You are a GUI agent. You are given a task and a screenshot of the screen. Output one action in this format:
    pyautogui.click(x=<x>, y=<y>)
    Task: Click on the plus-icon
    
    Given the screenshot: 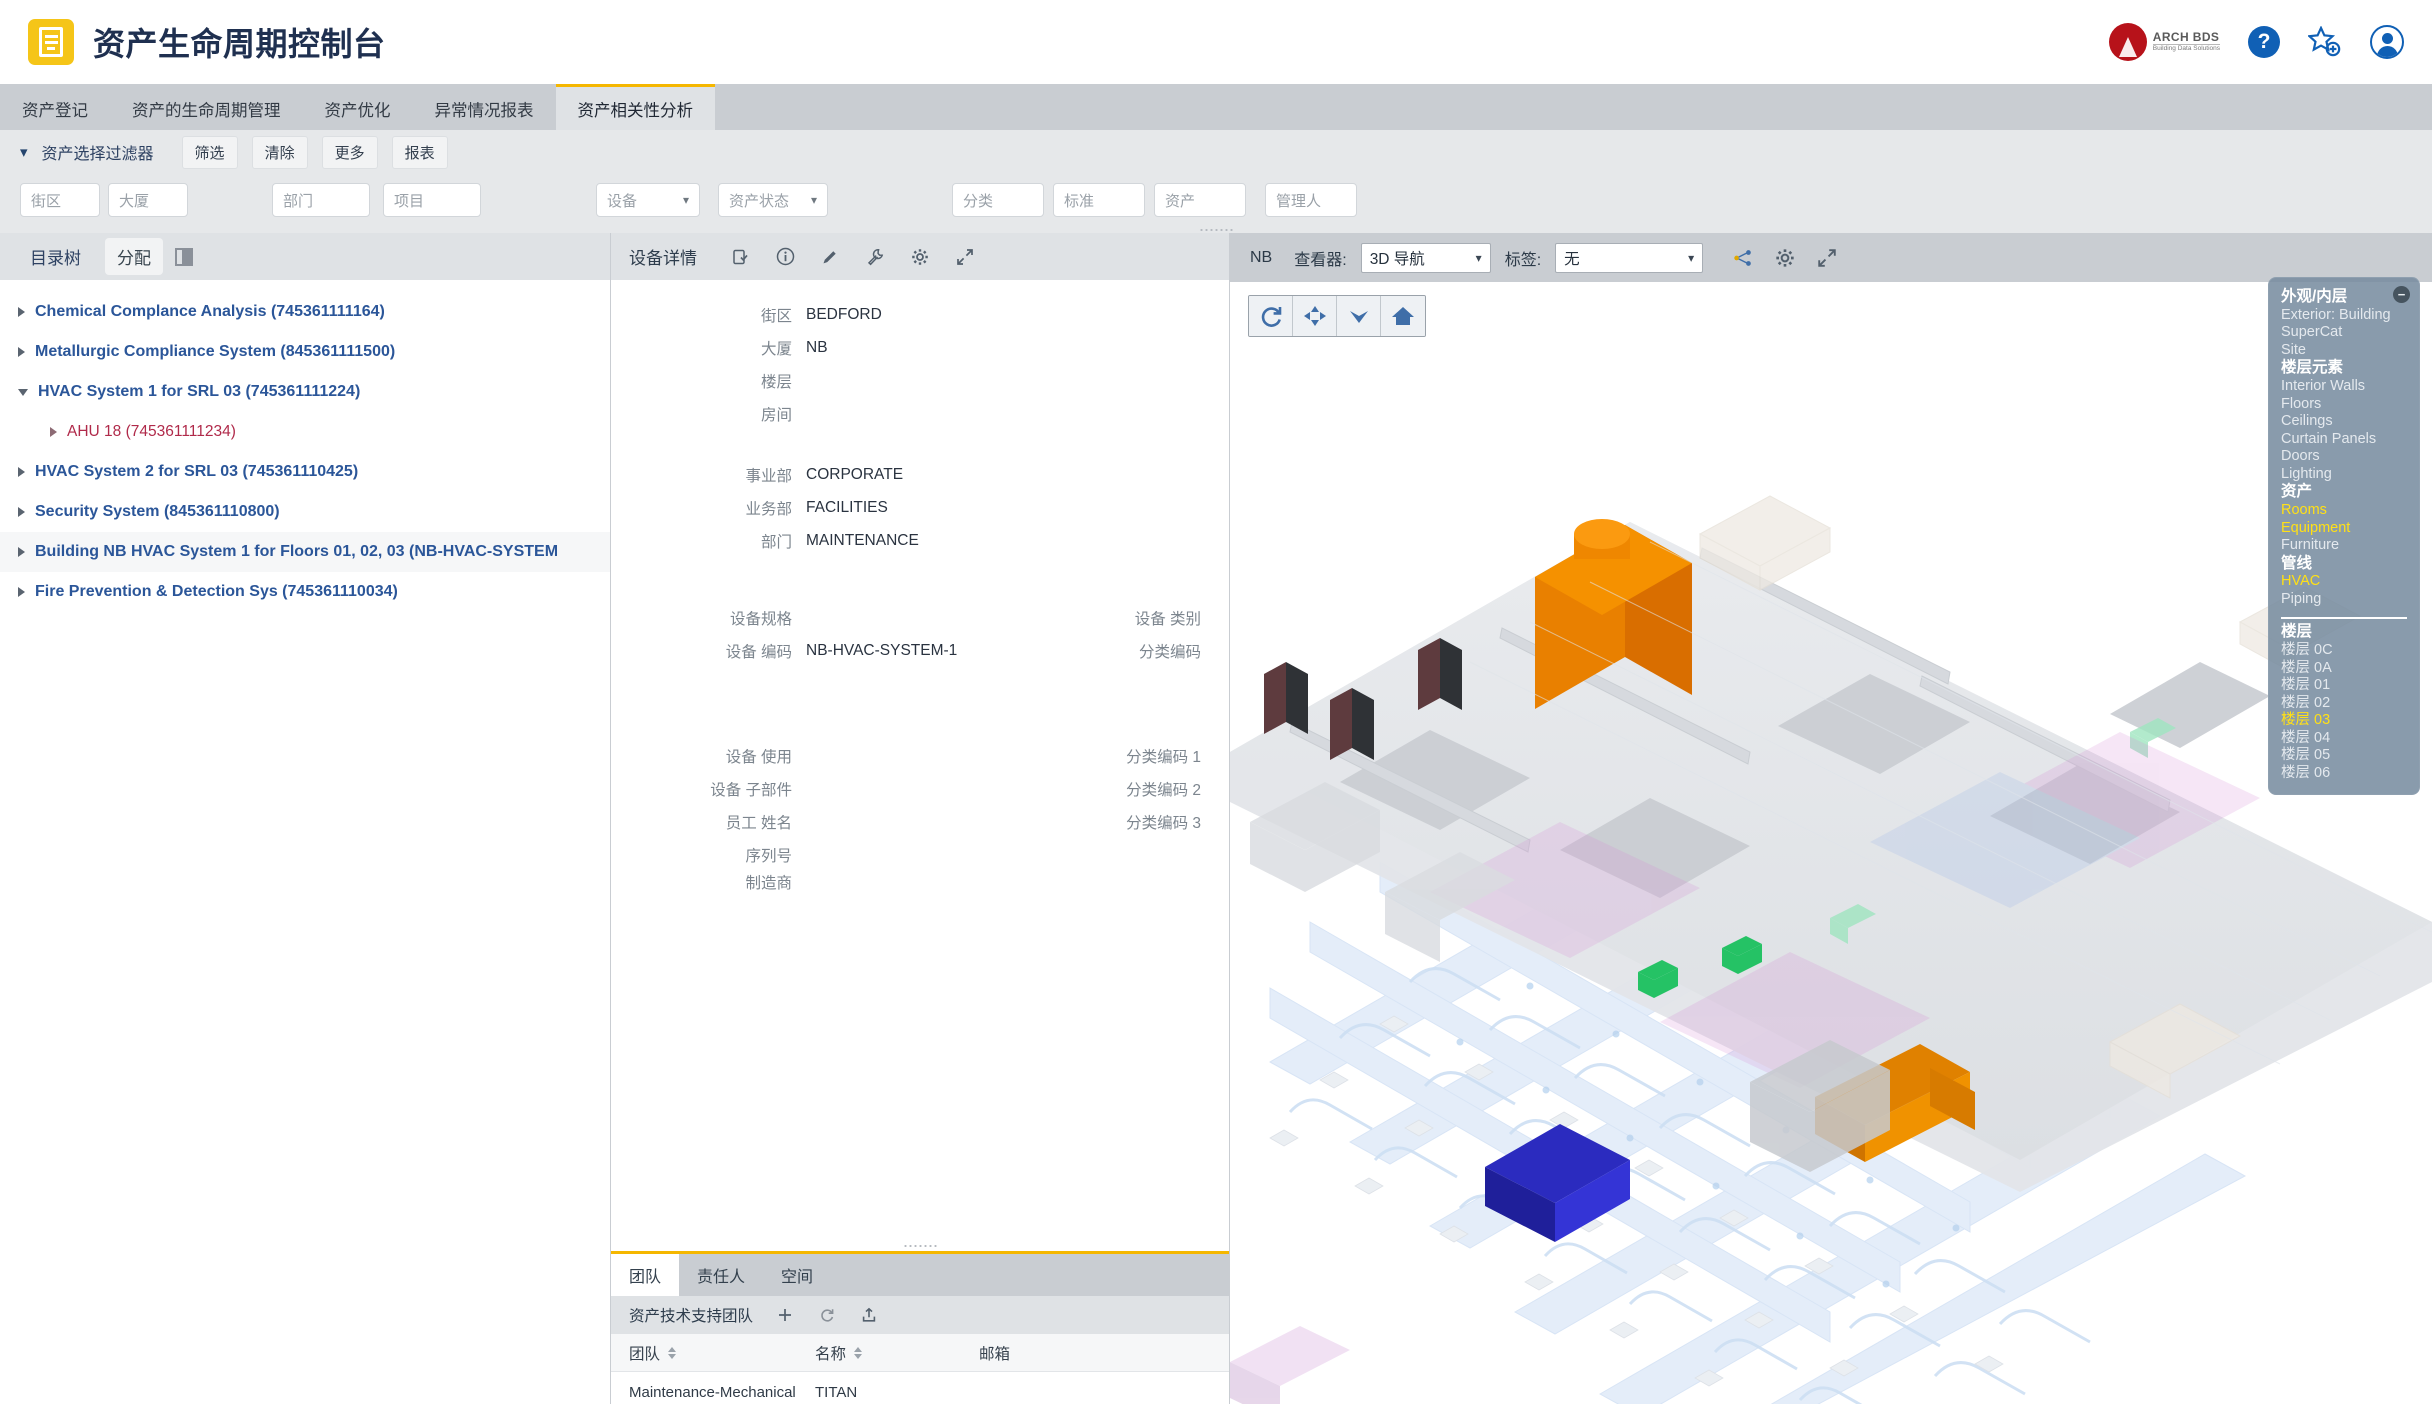 What is the action you would take?
    pyautogui.click(x=785, y=1315)
    